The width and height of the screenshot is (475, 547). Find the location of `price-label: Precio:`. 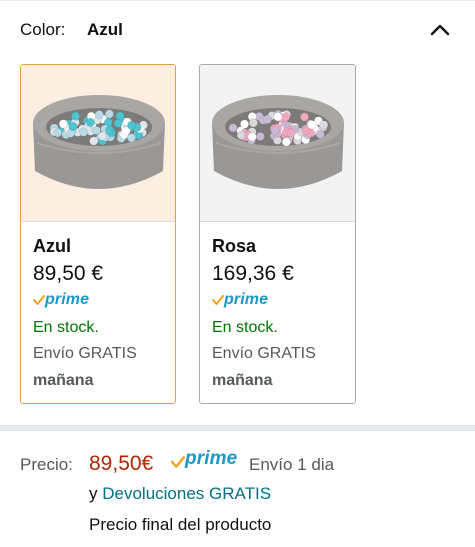

price-label: Precio: is located at coordinates (46, 464).